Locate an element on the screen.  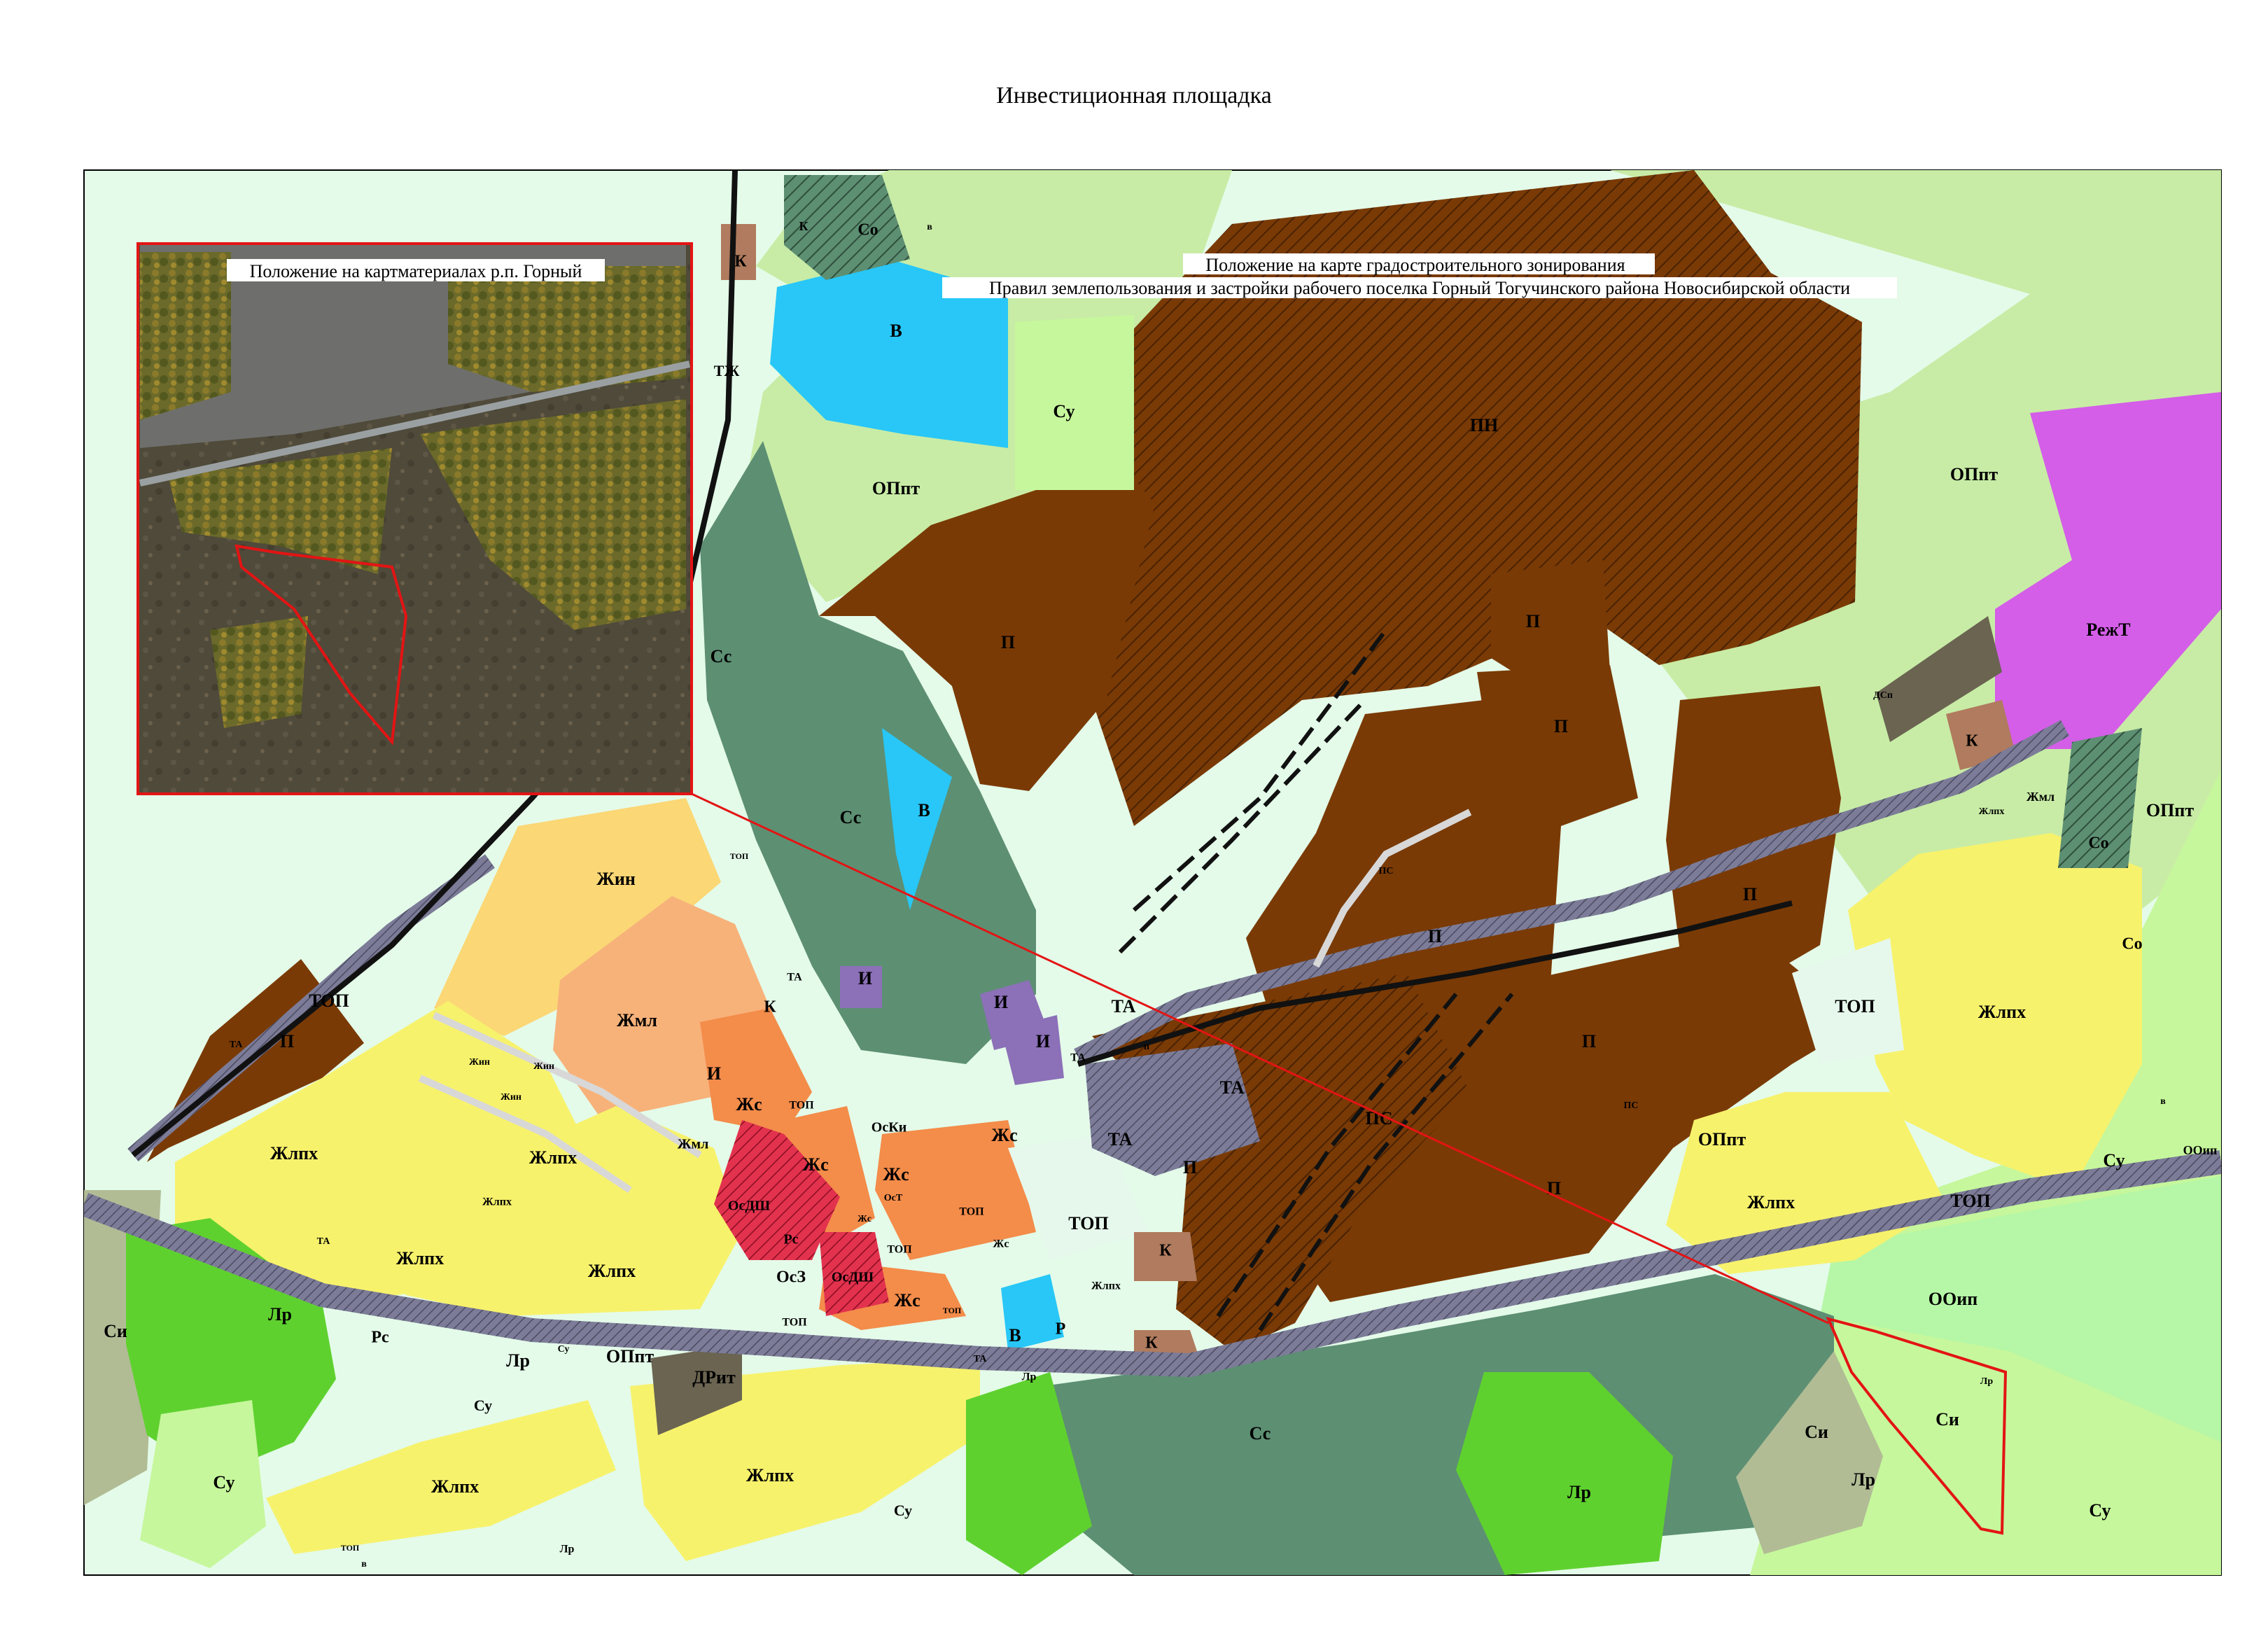
label-p-small: п is located at coordinates (1146, 1047).